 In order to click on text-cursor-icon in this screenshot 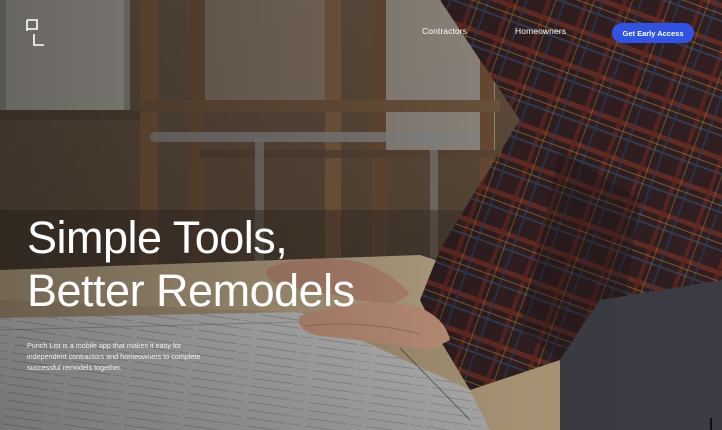, I will do `click(711, 424)`.